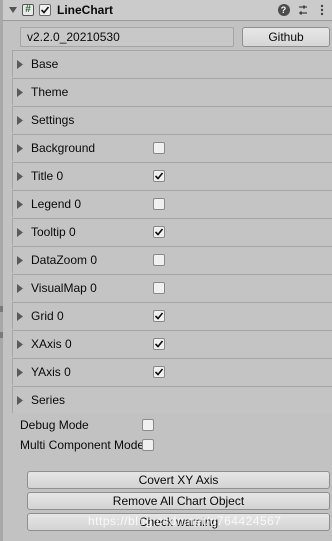 The width and height of the screenshot is (332, 541). What do you see at coordinates (45, 10) in the screenshot?
I see `component-enabled-checkbox` at bounding box center [45, 10].